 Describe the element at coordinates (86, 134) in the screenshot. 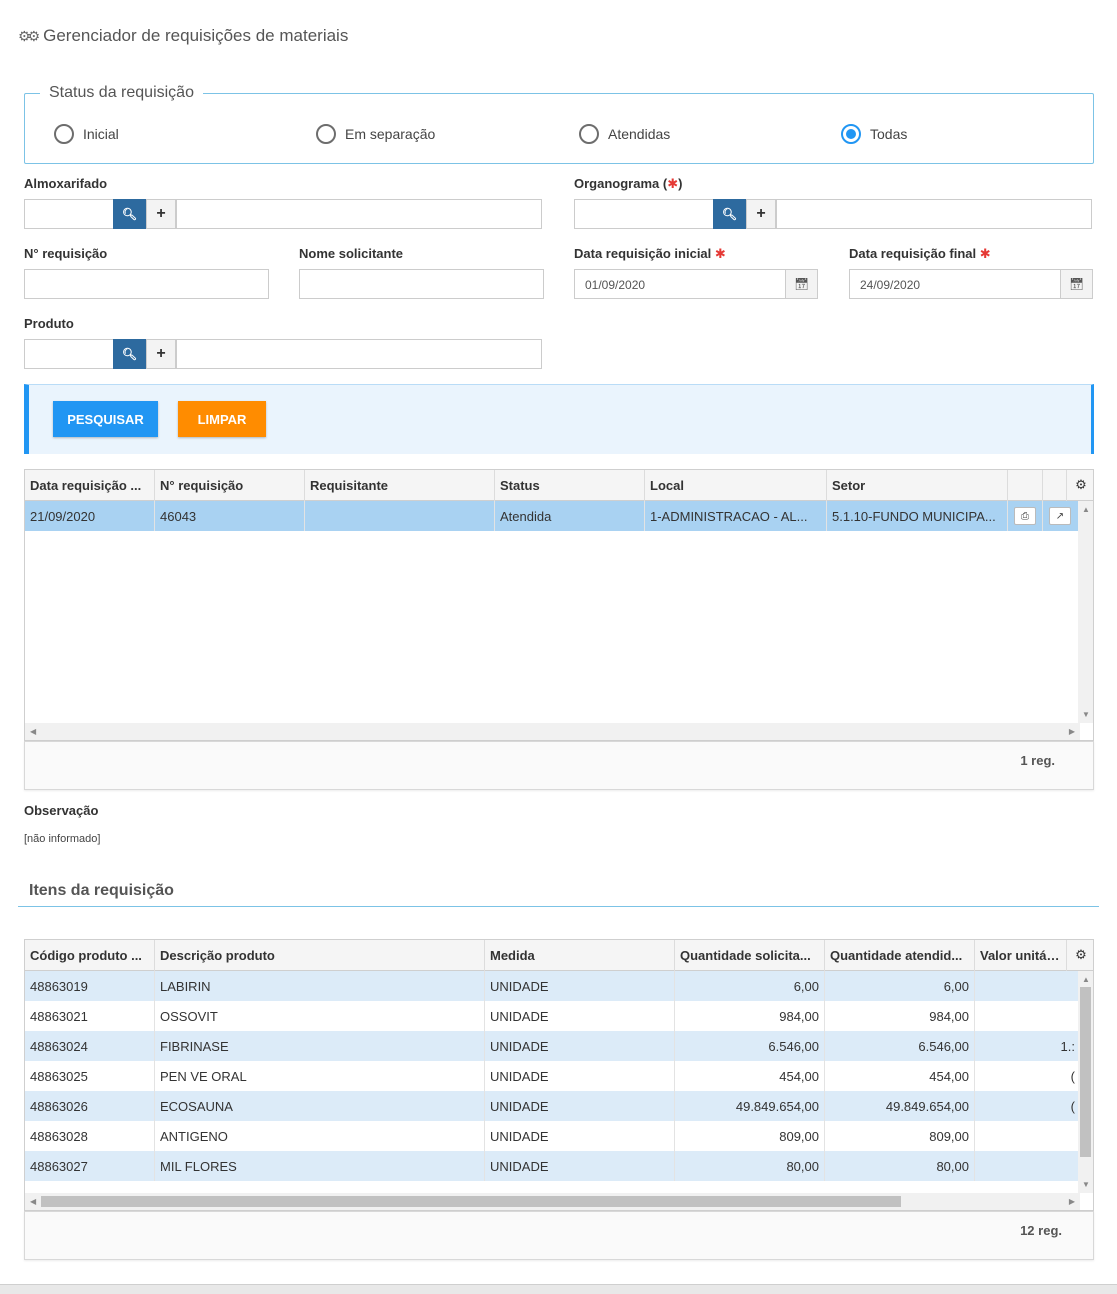

I see `radio-inicial: Inicial` at that location.